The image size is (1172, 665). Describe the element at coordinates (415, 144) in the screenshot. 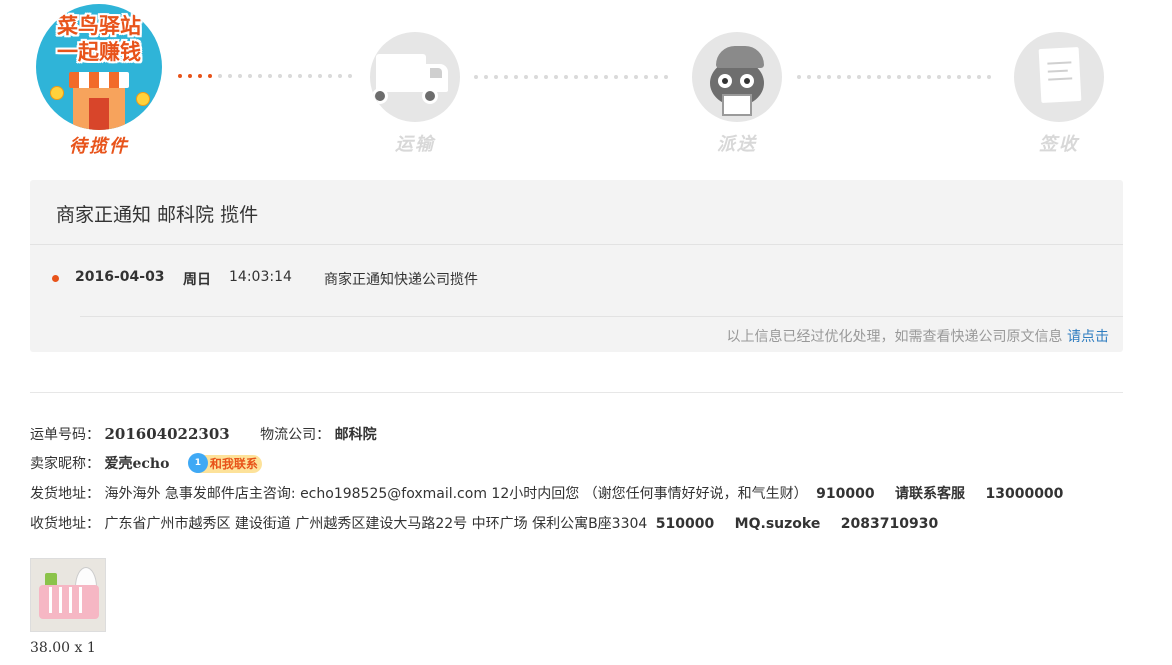

I see `step-label-transport: 运输` at that location.